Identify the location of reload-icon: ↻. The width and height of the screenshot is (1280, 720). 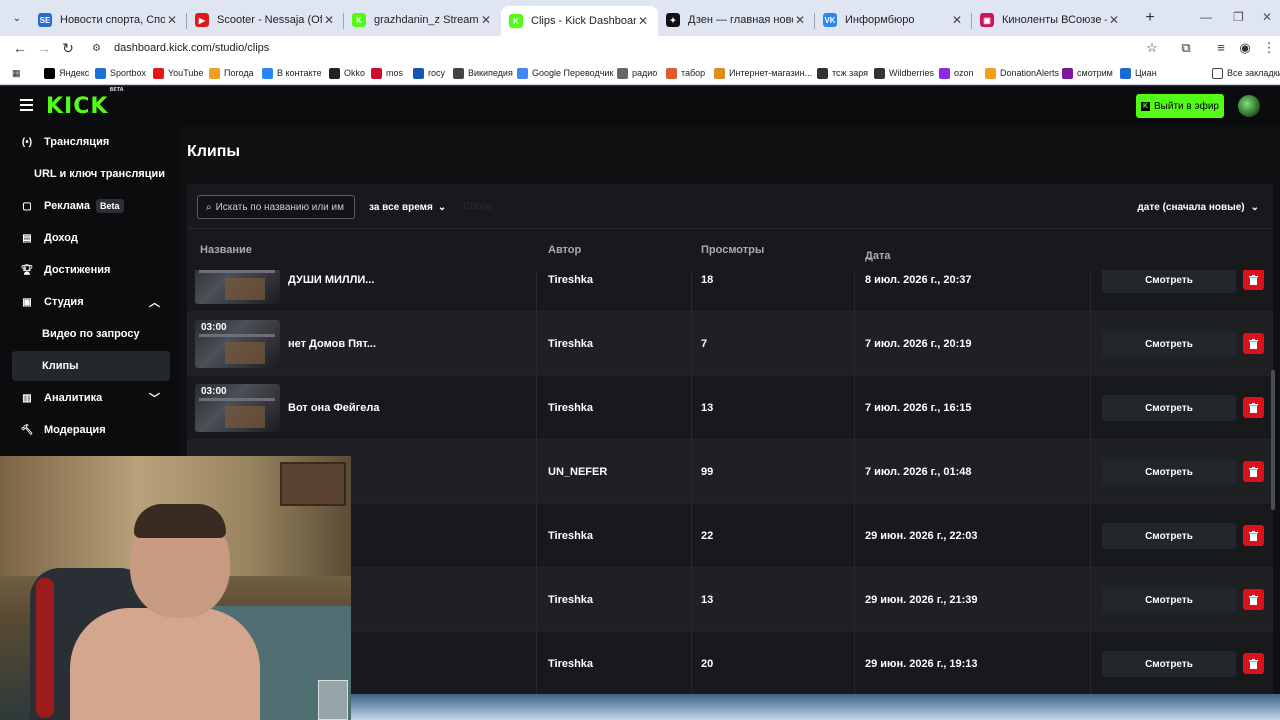
(68, 48).